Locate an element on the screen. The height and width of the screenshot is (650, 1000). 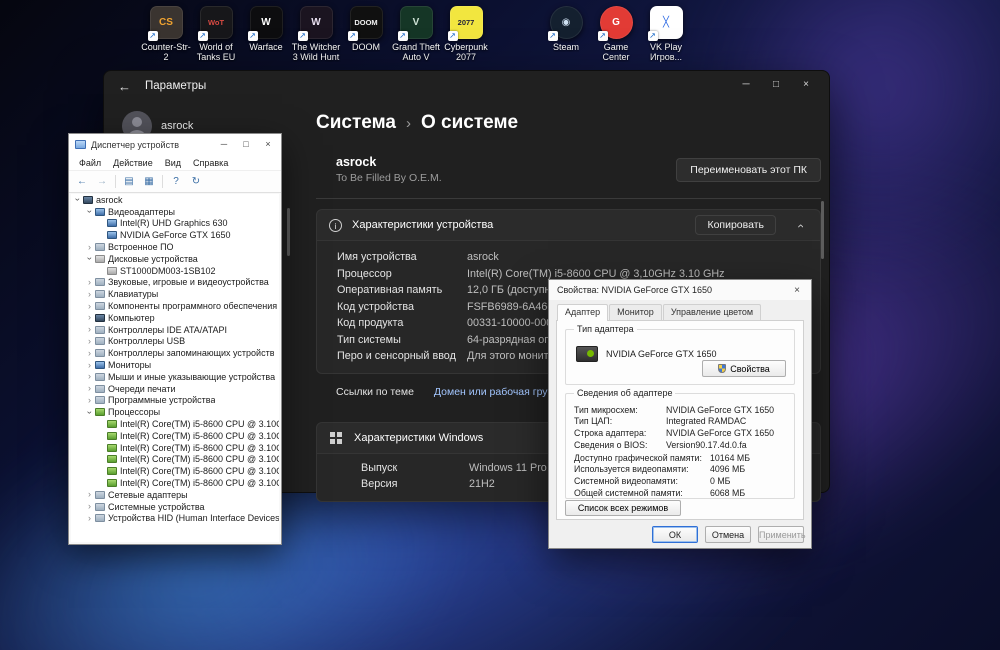
tree-item: ST1000DM003-1SB102 is located at coordinates (175, 271).